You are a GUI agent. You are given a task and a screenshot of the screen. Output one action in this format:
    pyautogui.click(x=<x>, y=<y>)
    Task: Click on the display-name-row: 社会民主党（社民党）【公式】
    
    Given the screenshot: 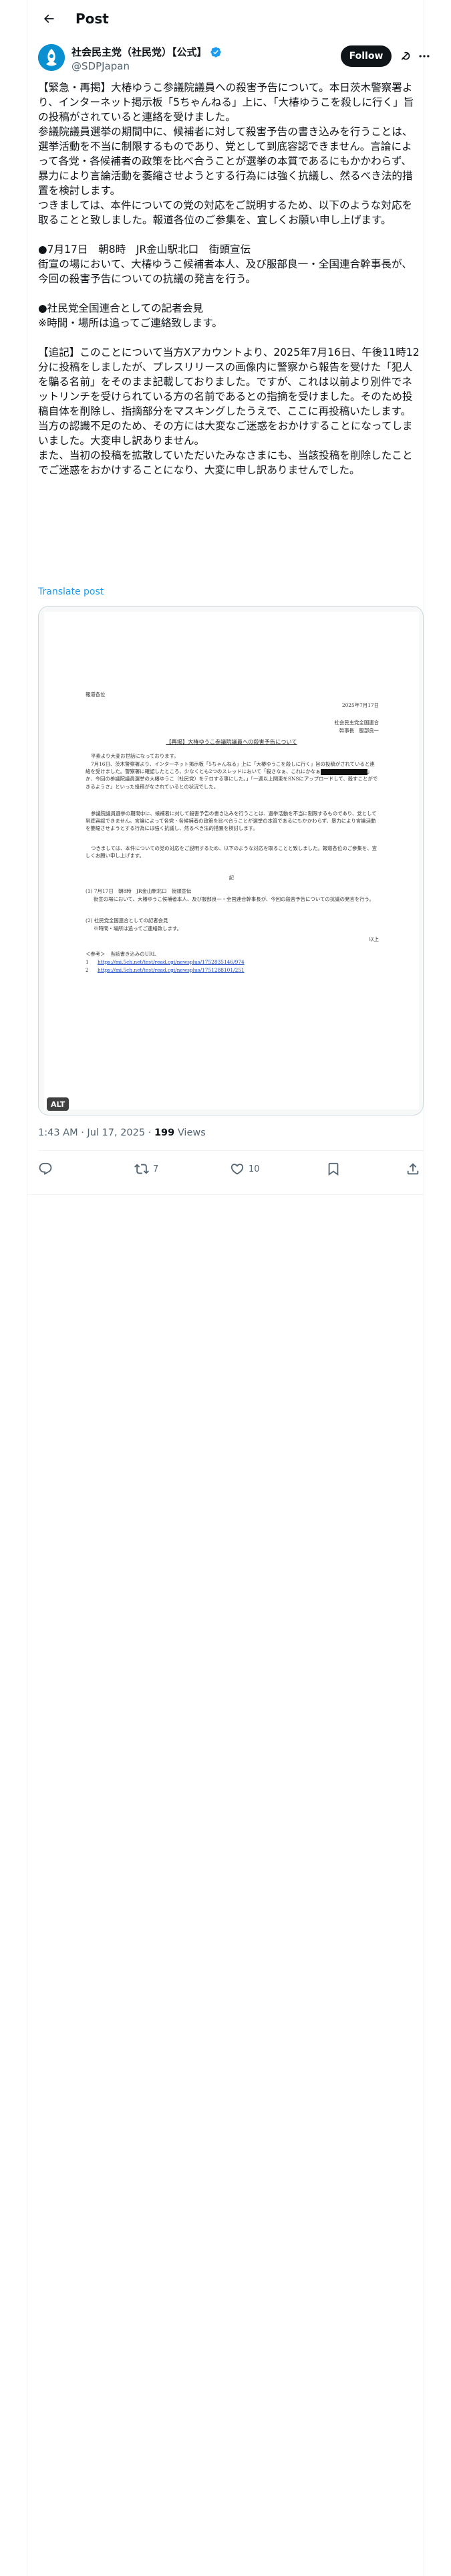 What is the action you would take?
    pyautogui.click(x=146, y=52)
    